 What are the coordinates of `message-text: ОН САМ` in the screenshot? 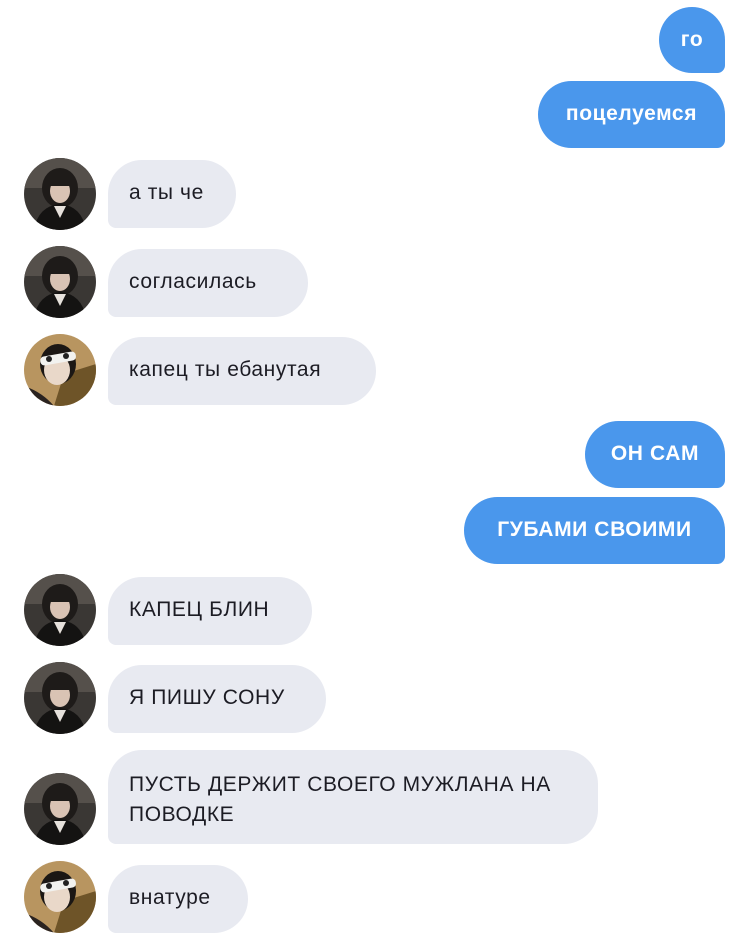 It's located at (655, 453).